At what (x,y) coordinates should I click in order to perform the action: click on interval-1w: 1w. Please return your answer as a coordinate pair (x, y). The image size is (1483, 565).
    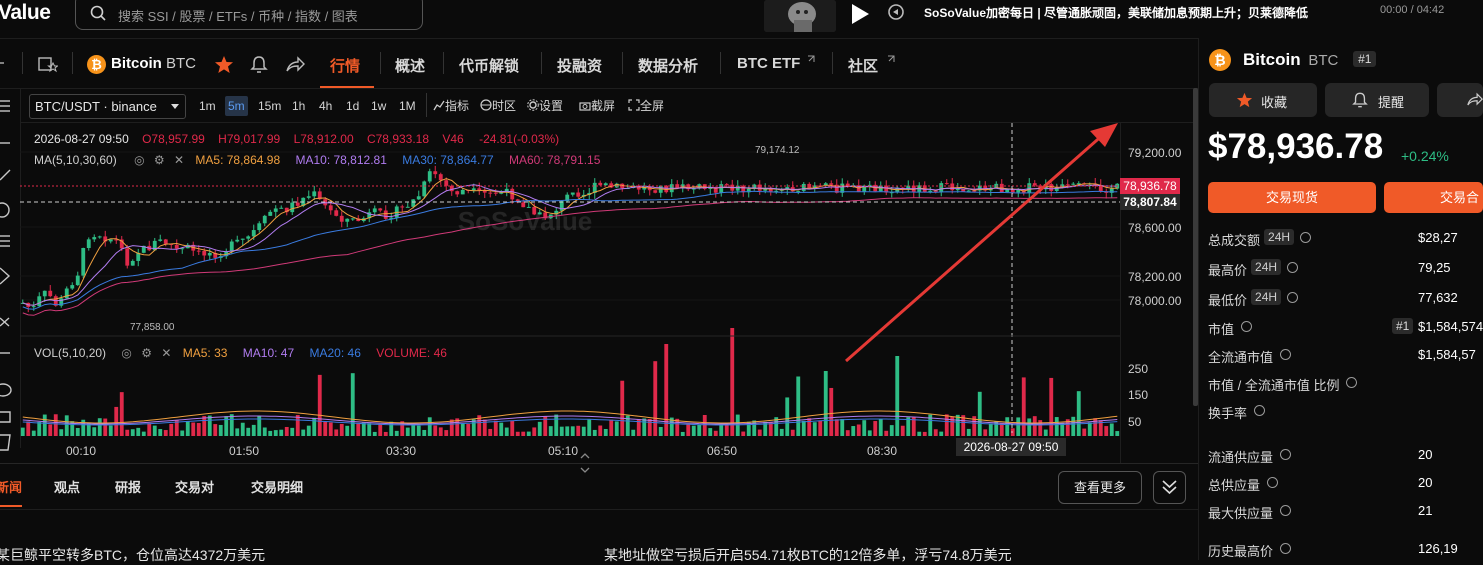
    Looking at the image, I should click on (378, 106).